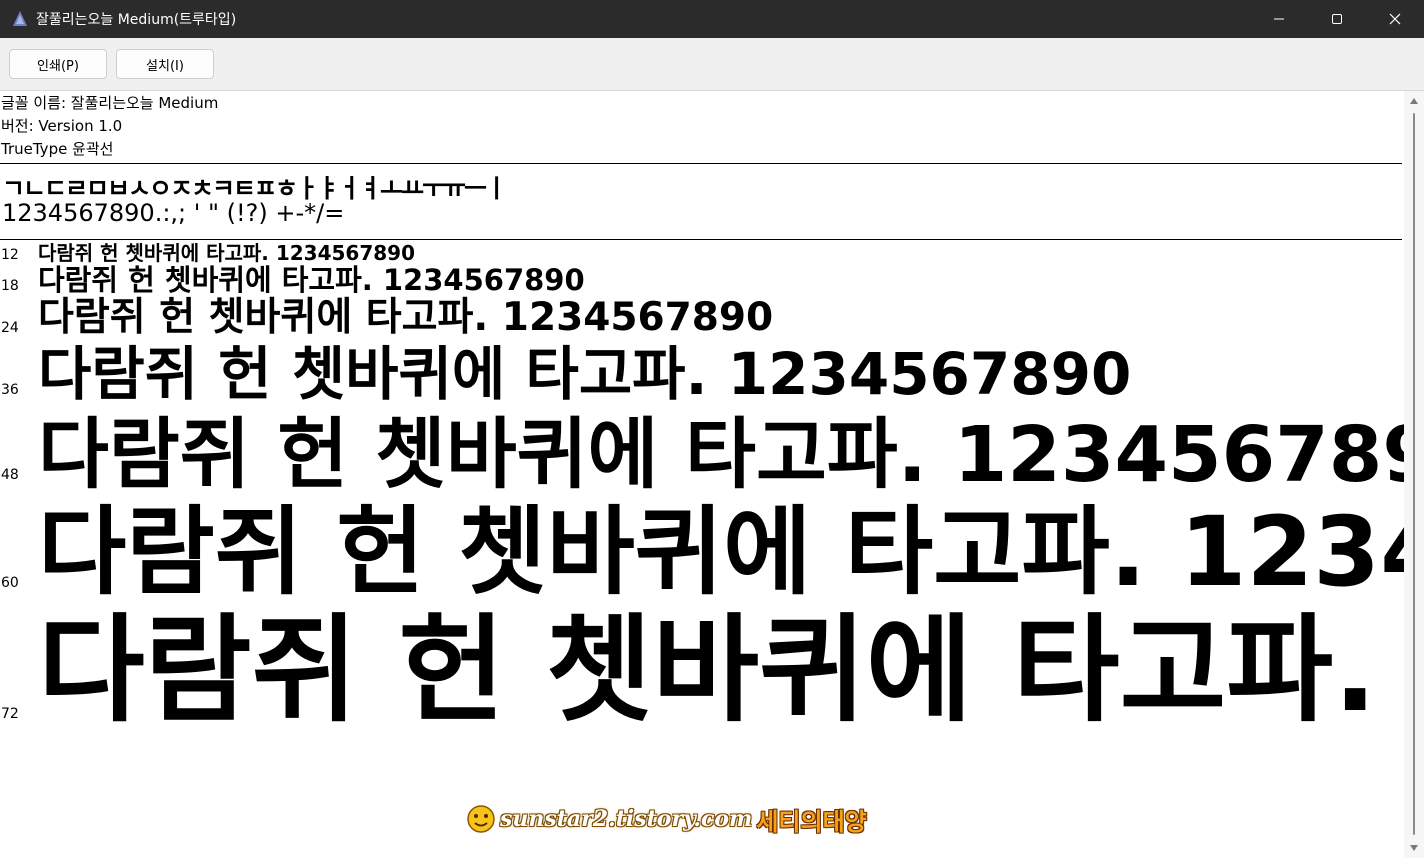  I want to click on maximize-icon, so click(1337, 19).